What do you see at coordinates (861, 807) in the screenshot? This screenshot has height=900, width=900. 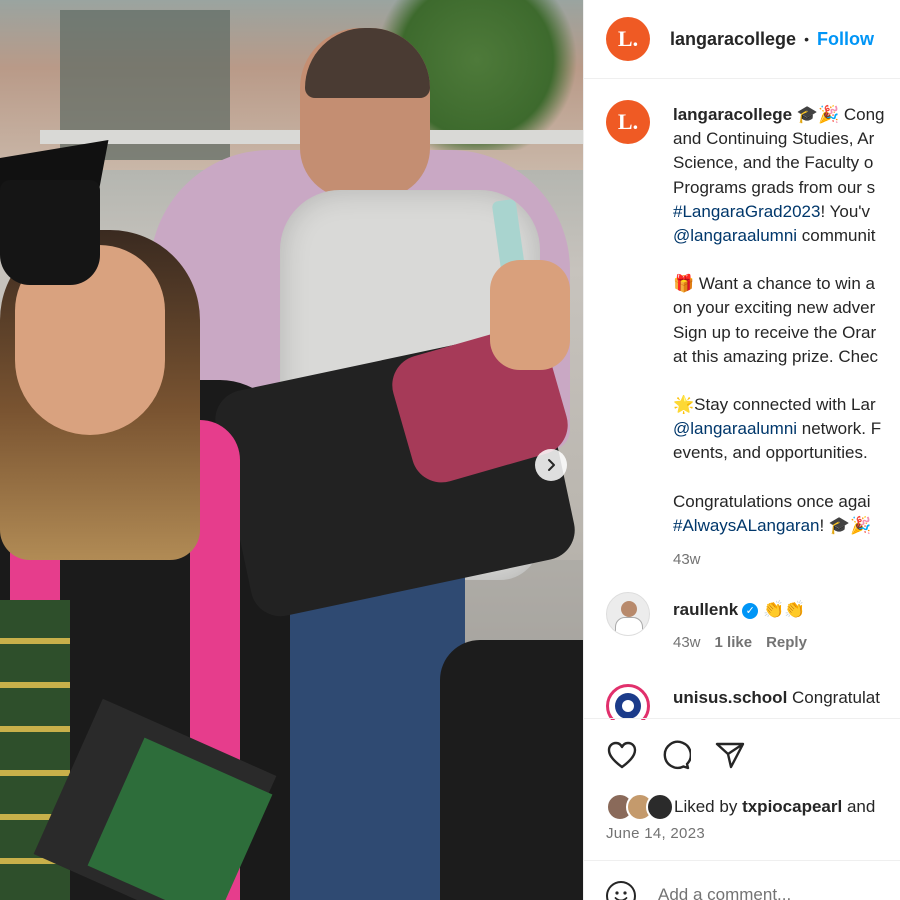 I see `liked-by-suffix: and` at bounding box center [861, 807].